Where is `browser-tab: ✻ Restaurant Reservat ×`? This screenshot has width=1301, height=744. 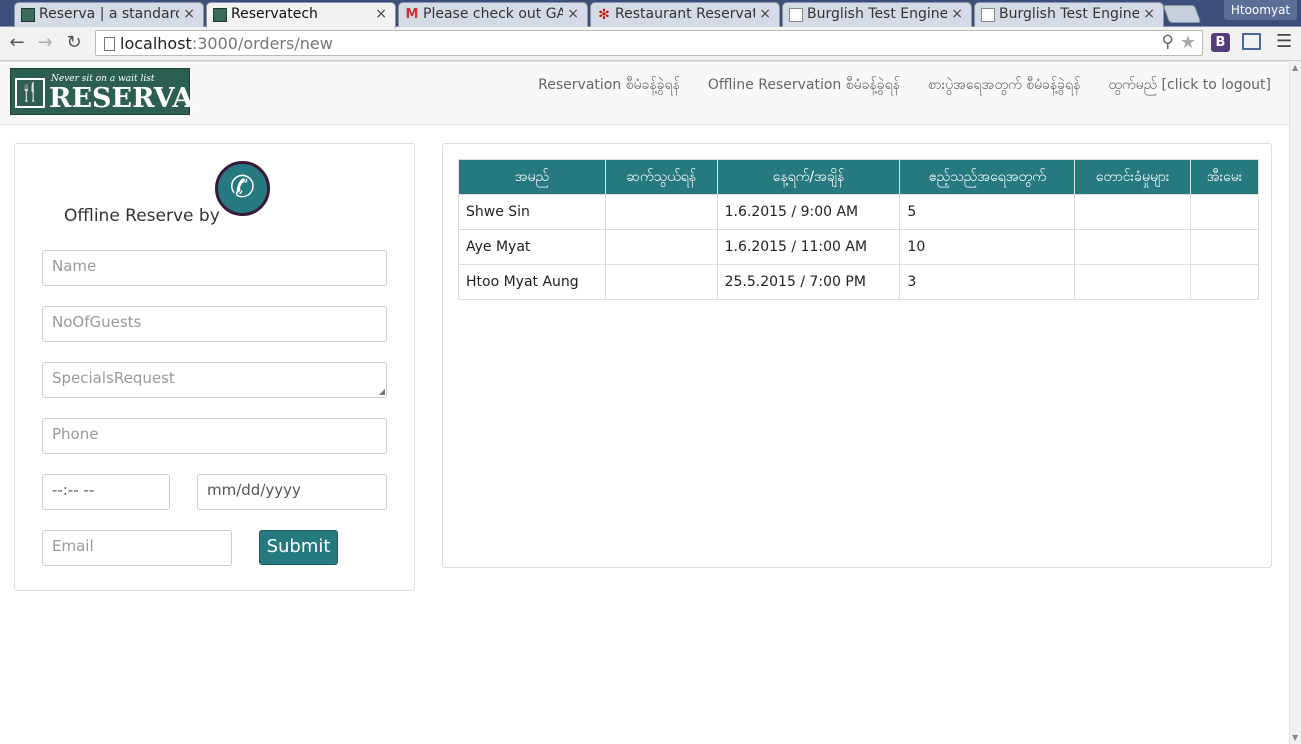 browser-tab: ✻ Restaurant Reservat × is located at coordinates (685, 14).